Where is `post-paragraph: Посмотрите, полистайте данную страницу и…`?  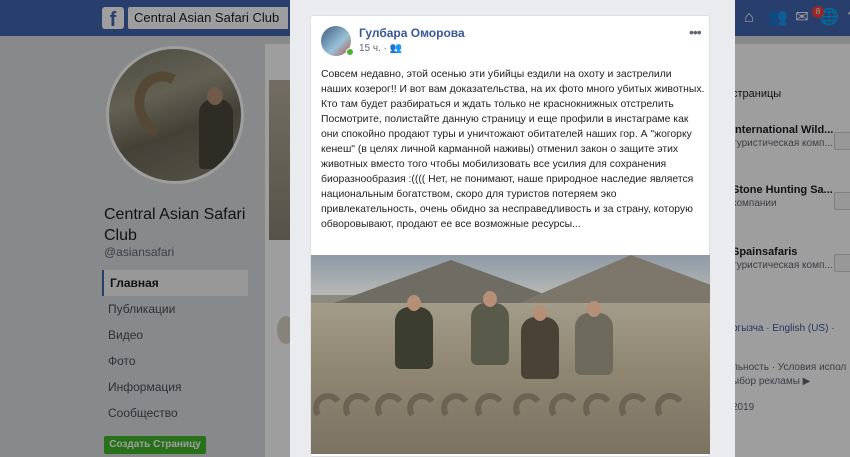
post-paragraph: Посмотрите, полистайте данную страницу и… is located at coordinates (507, 172).